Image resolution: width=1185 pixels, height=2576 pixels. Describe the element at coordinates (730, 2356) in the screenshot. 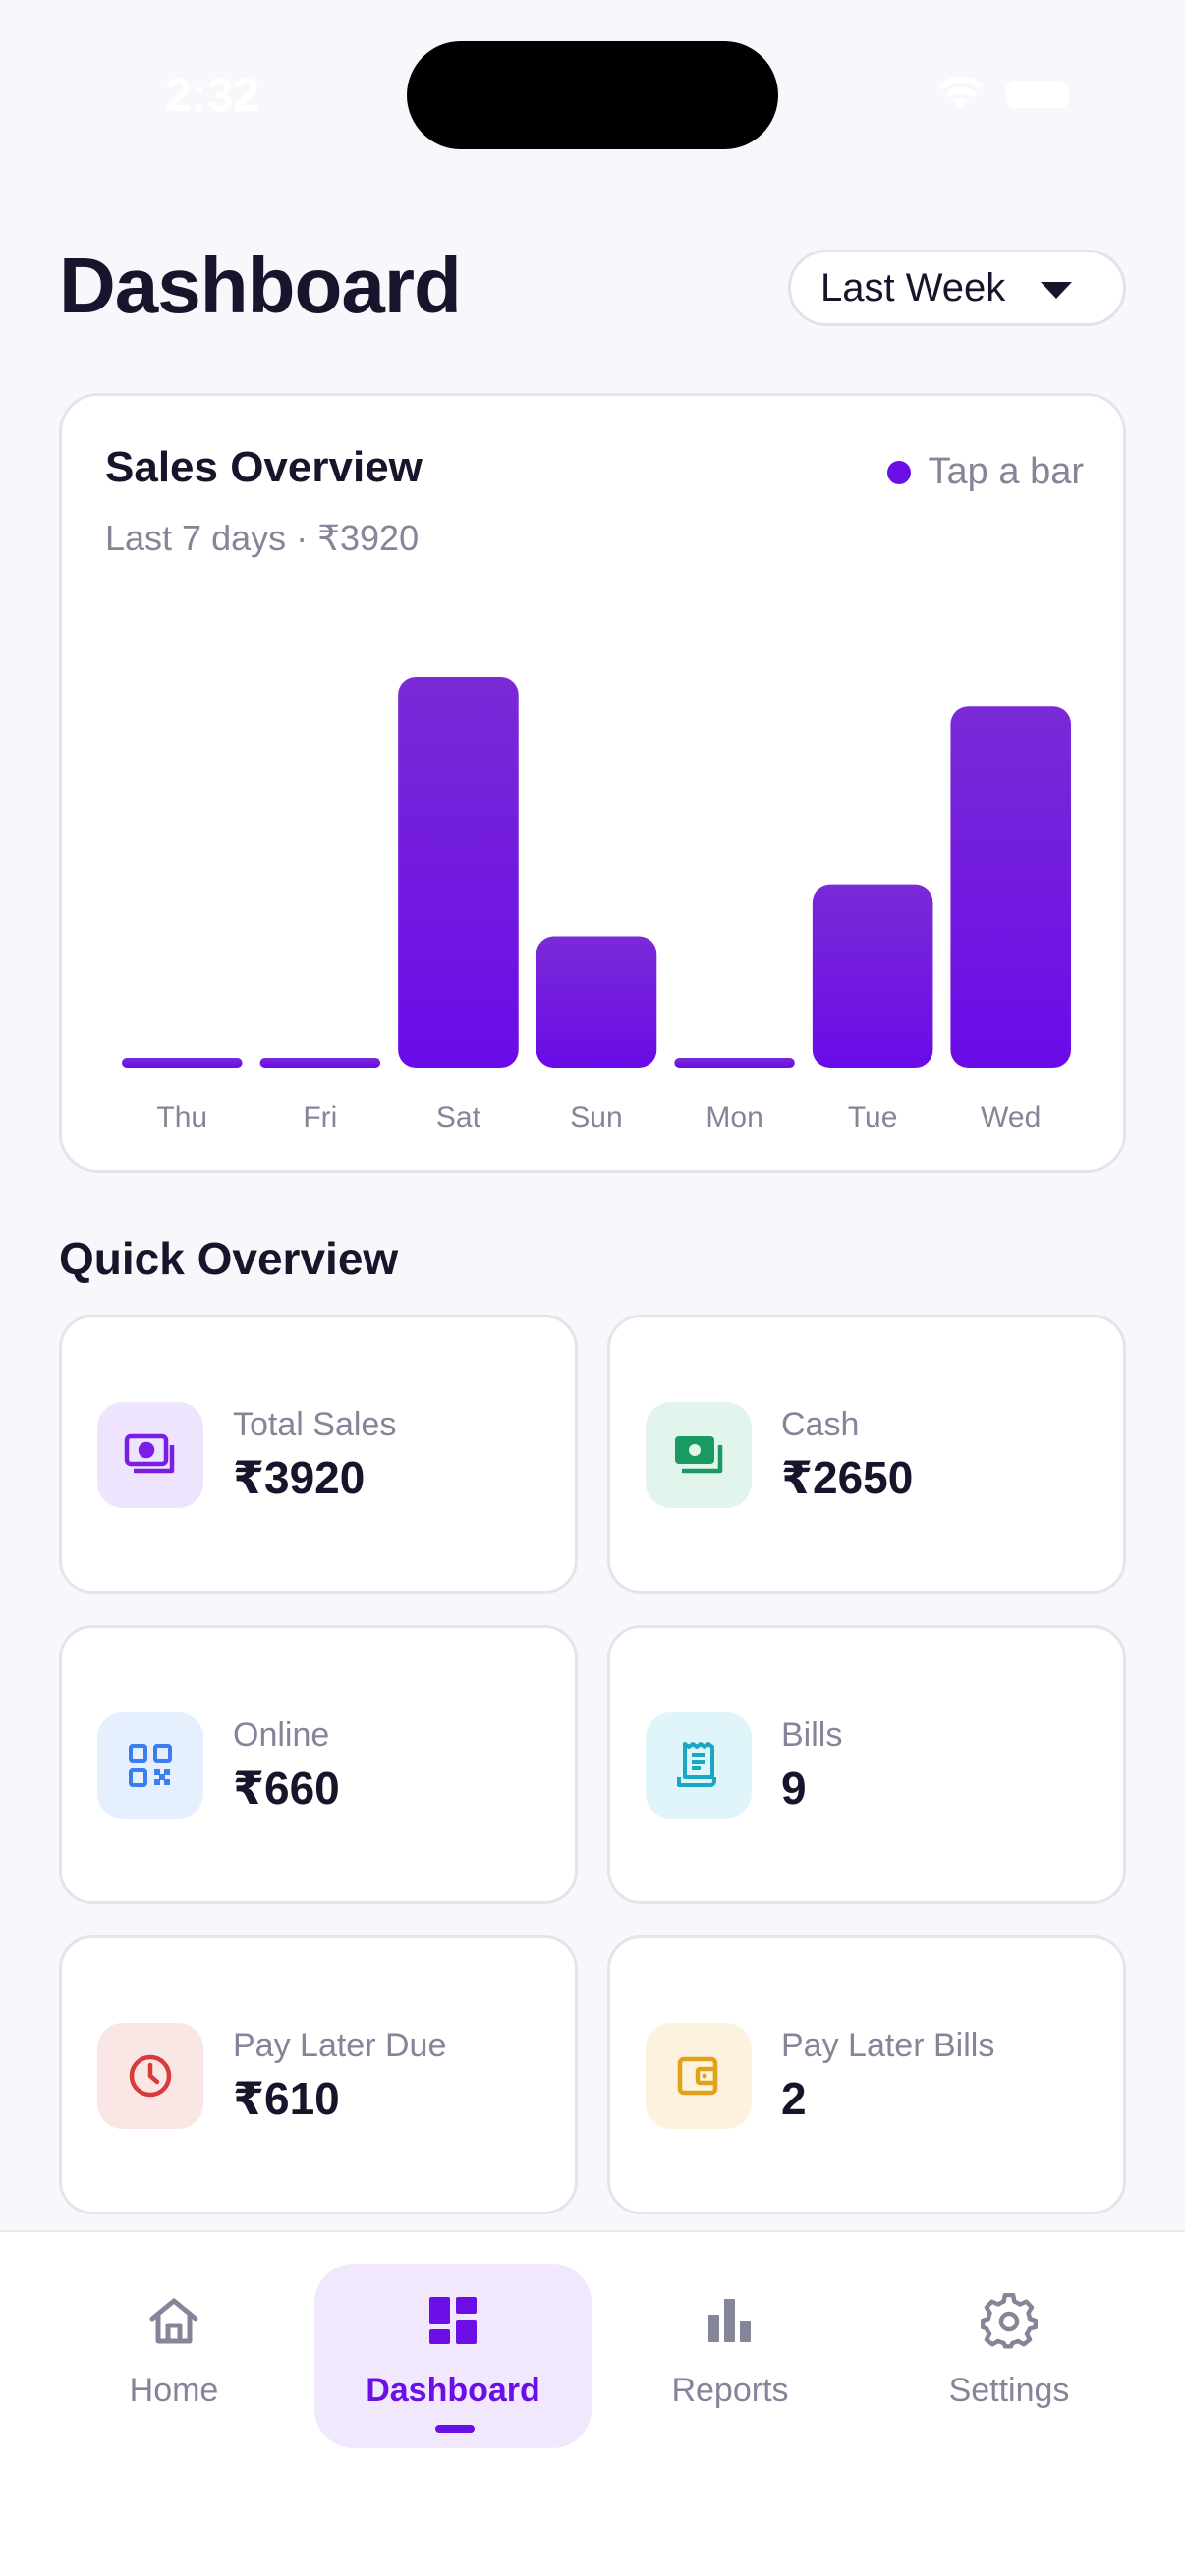

I see `nav-item-reports: Reports` at that location.